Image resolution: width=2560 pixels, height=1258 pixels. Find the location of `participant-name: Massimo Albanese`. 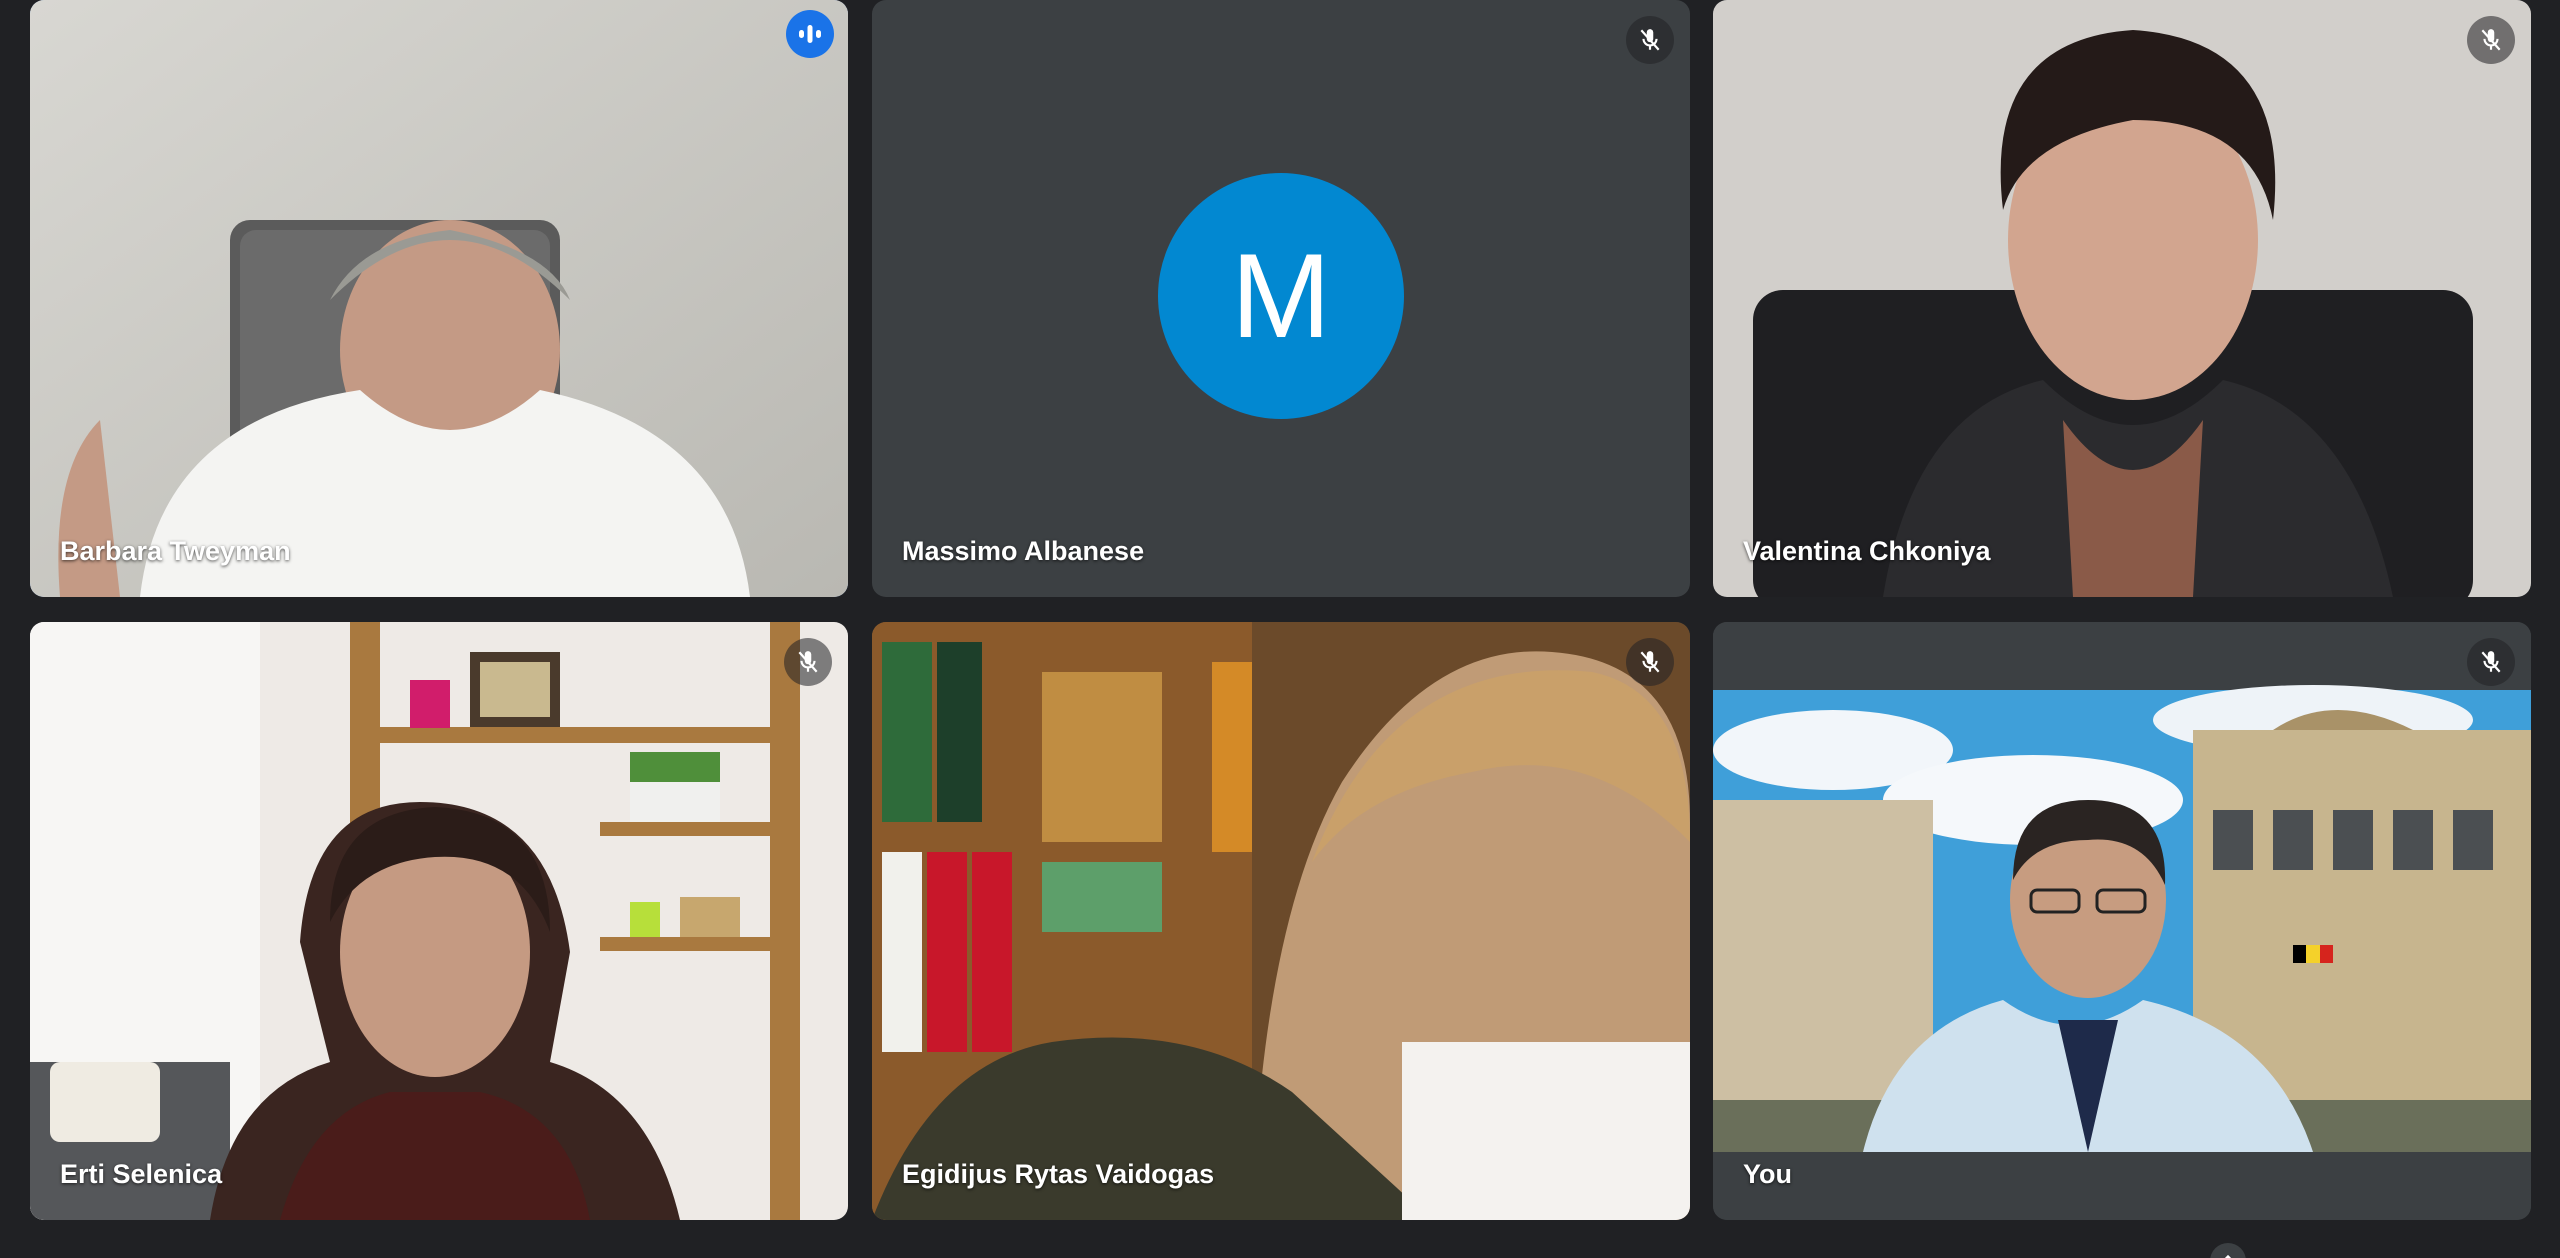

participant-name: Massimo Albanese is located at coordinates (1023, 551).